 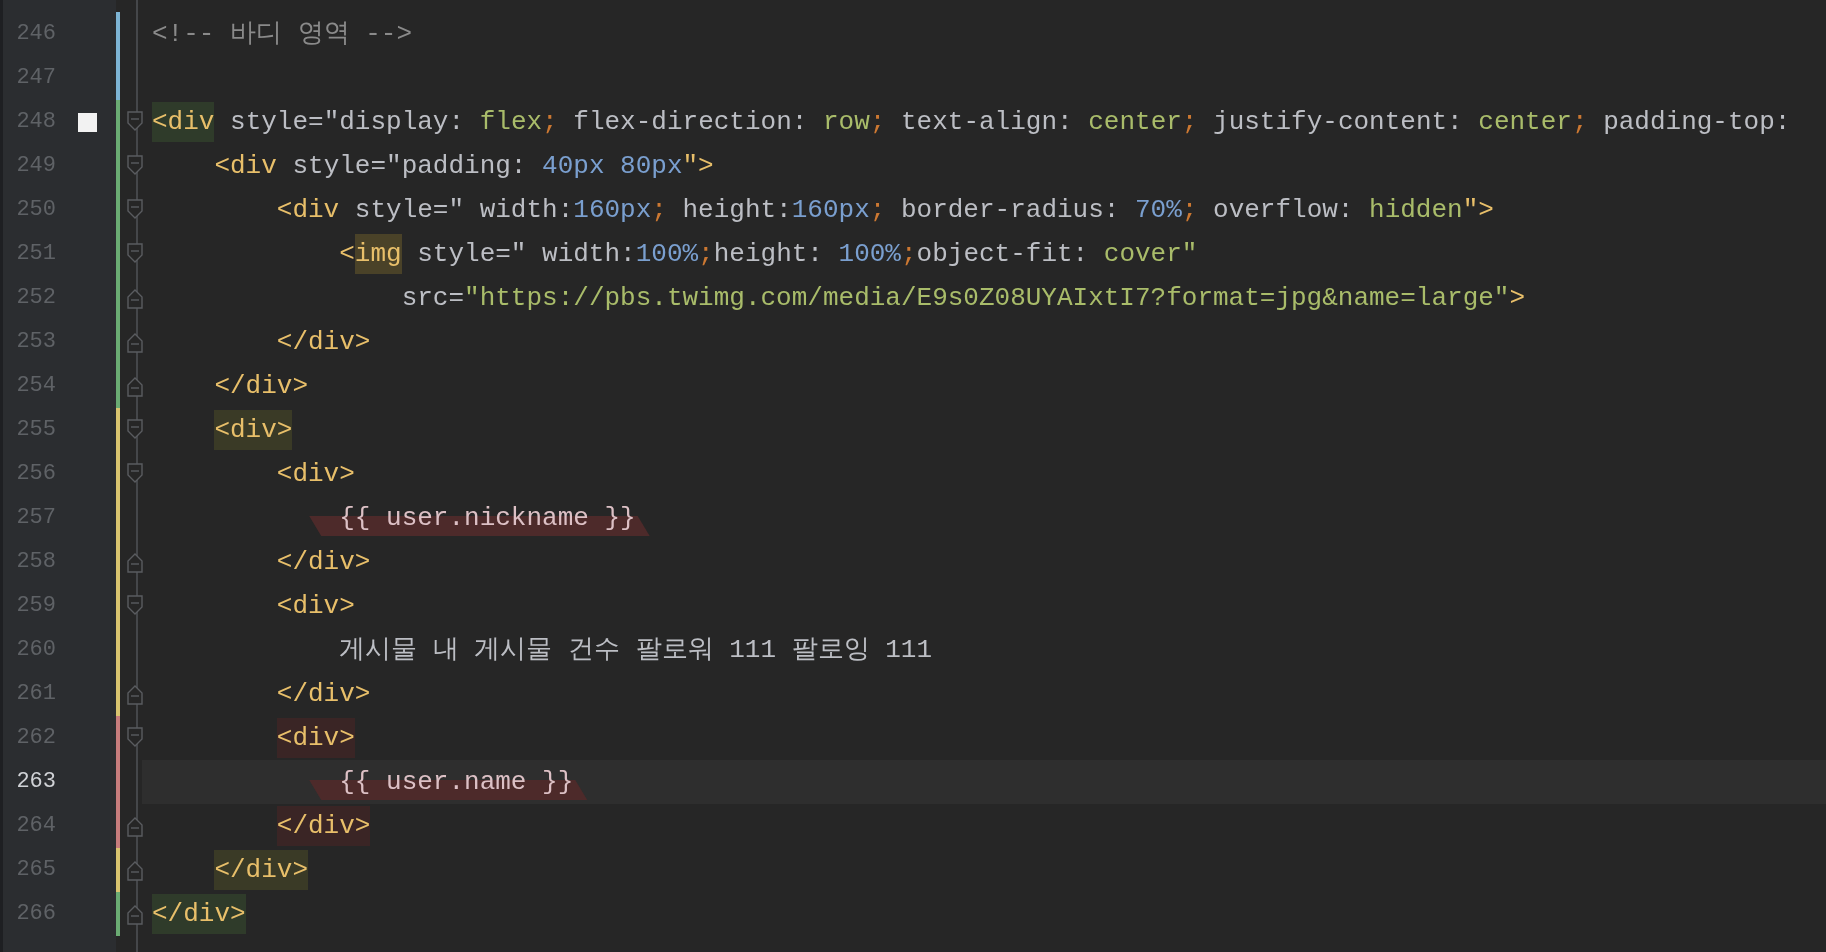 I want to click on bookmark-icon, so click(x=87, y=122).